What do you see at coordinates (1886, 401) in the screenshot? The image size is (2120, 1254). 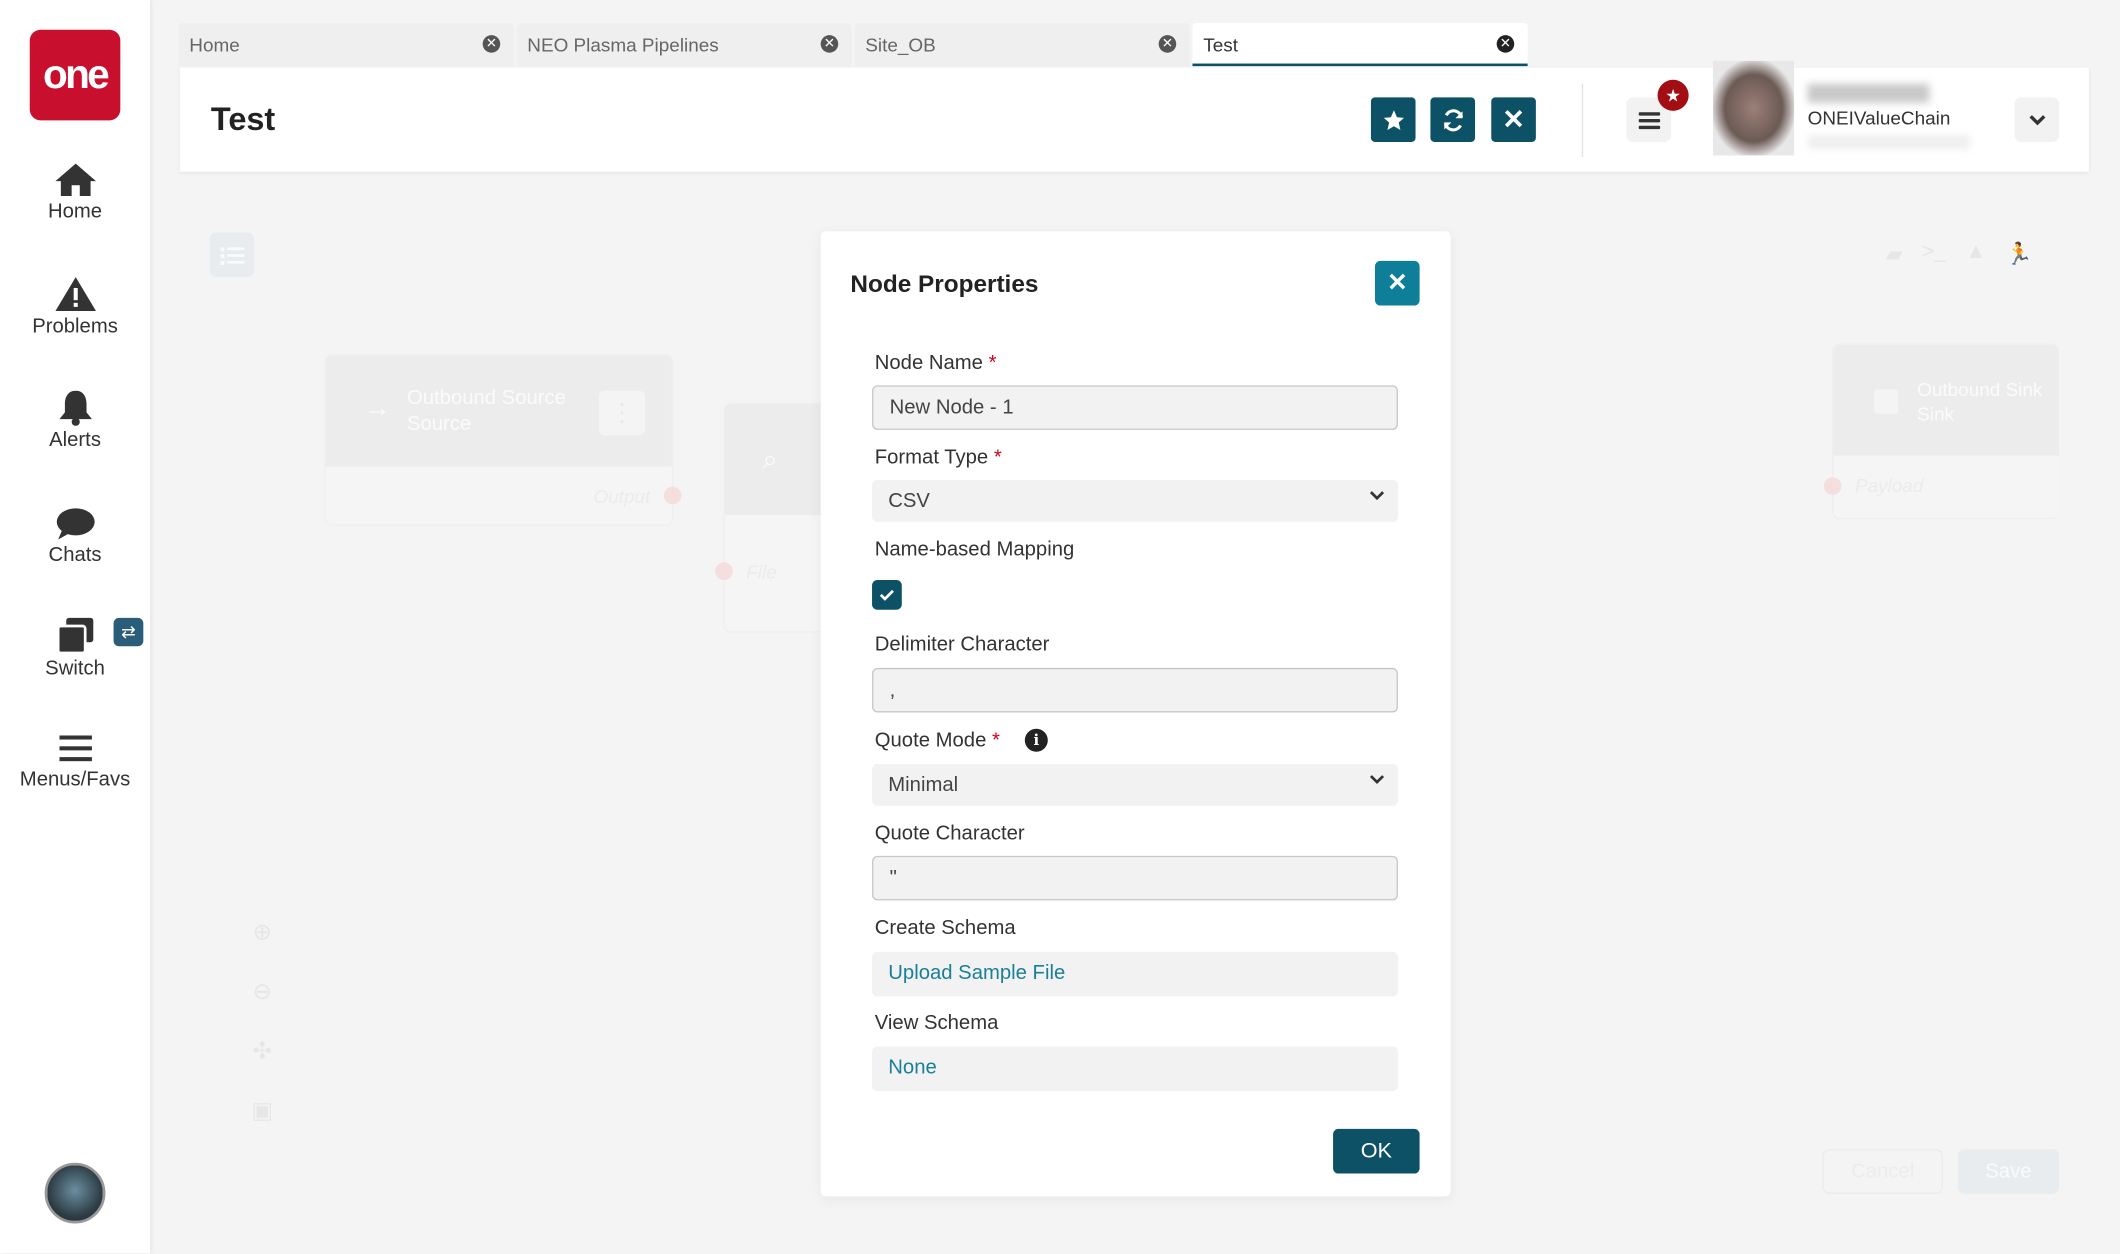 I see `square-icon` at bounding box center [1886, 401].